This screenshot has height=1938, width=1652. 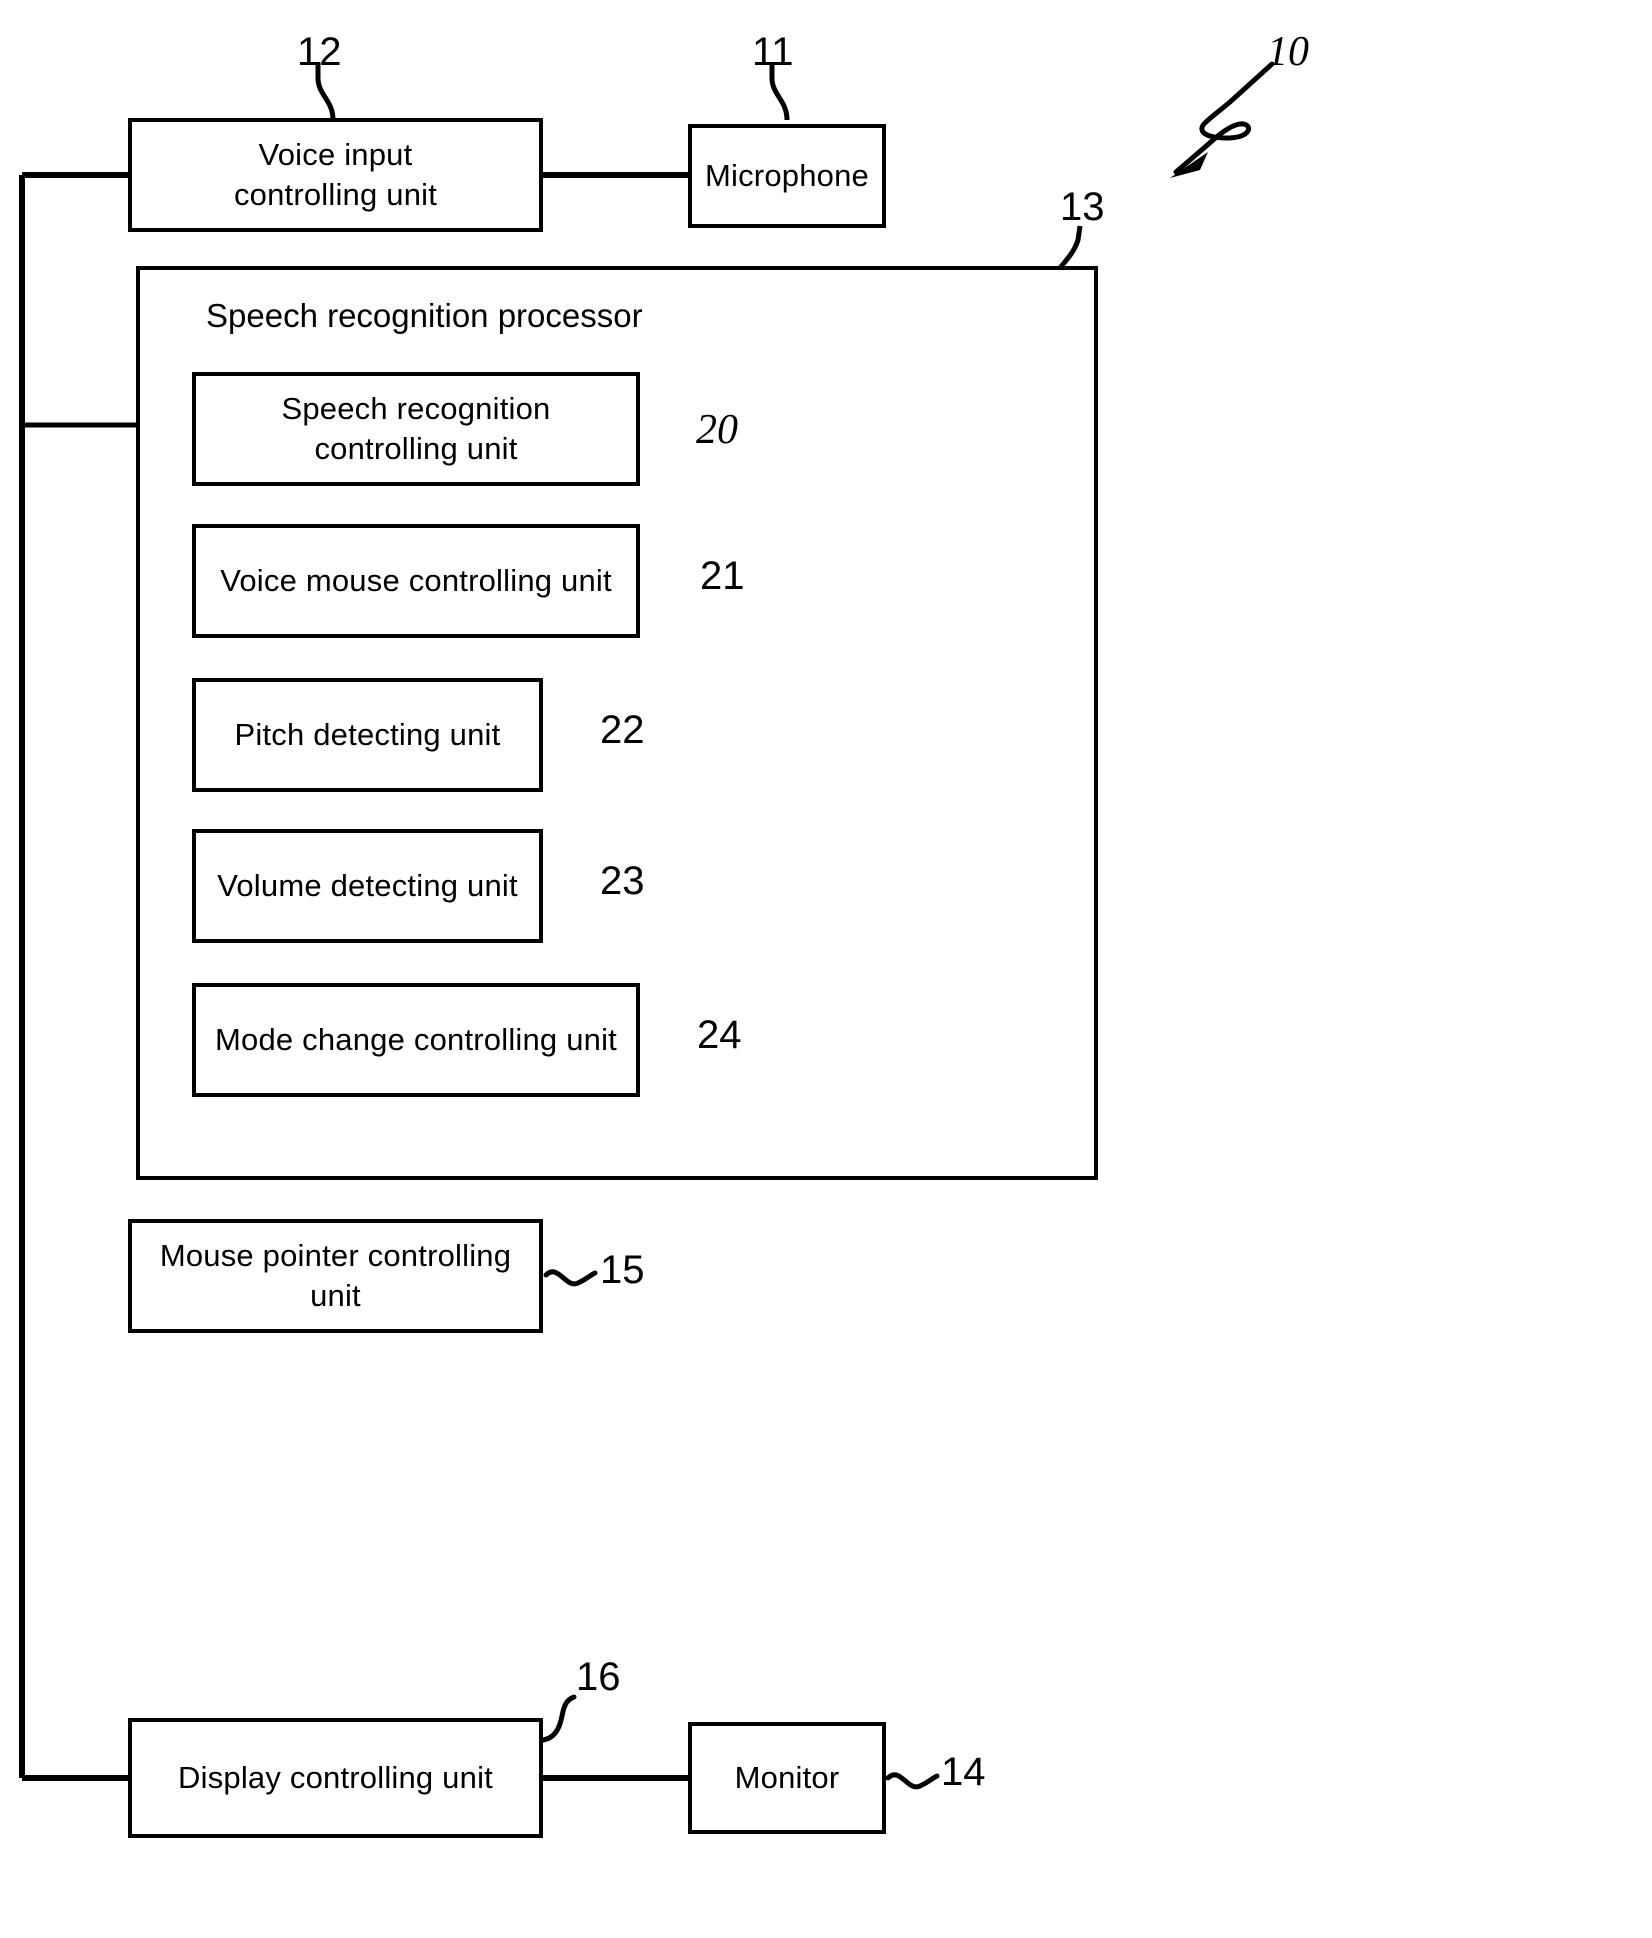 I want to click on monitor-label: Monitor, so click(x=787, y=1778).